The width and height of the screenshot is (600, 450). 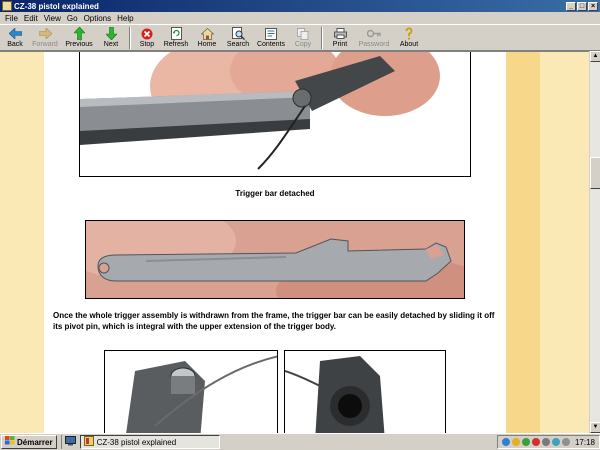 I want to click on tray-update-icon, so click(x=525, y=442).